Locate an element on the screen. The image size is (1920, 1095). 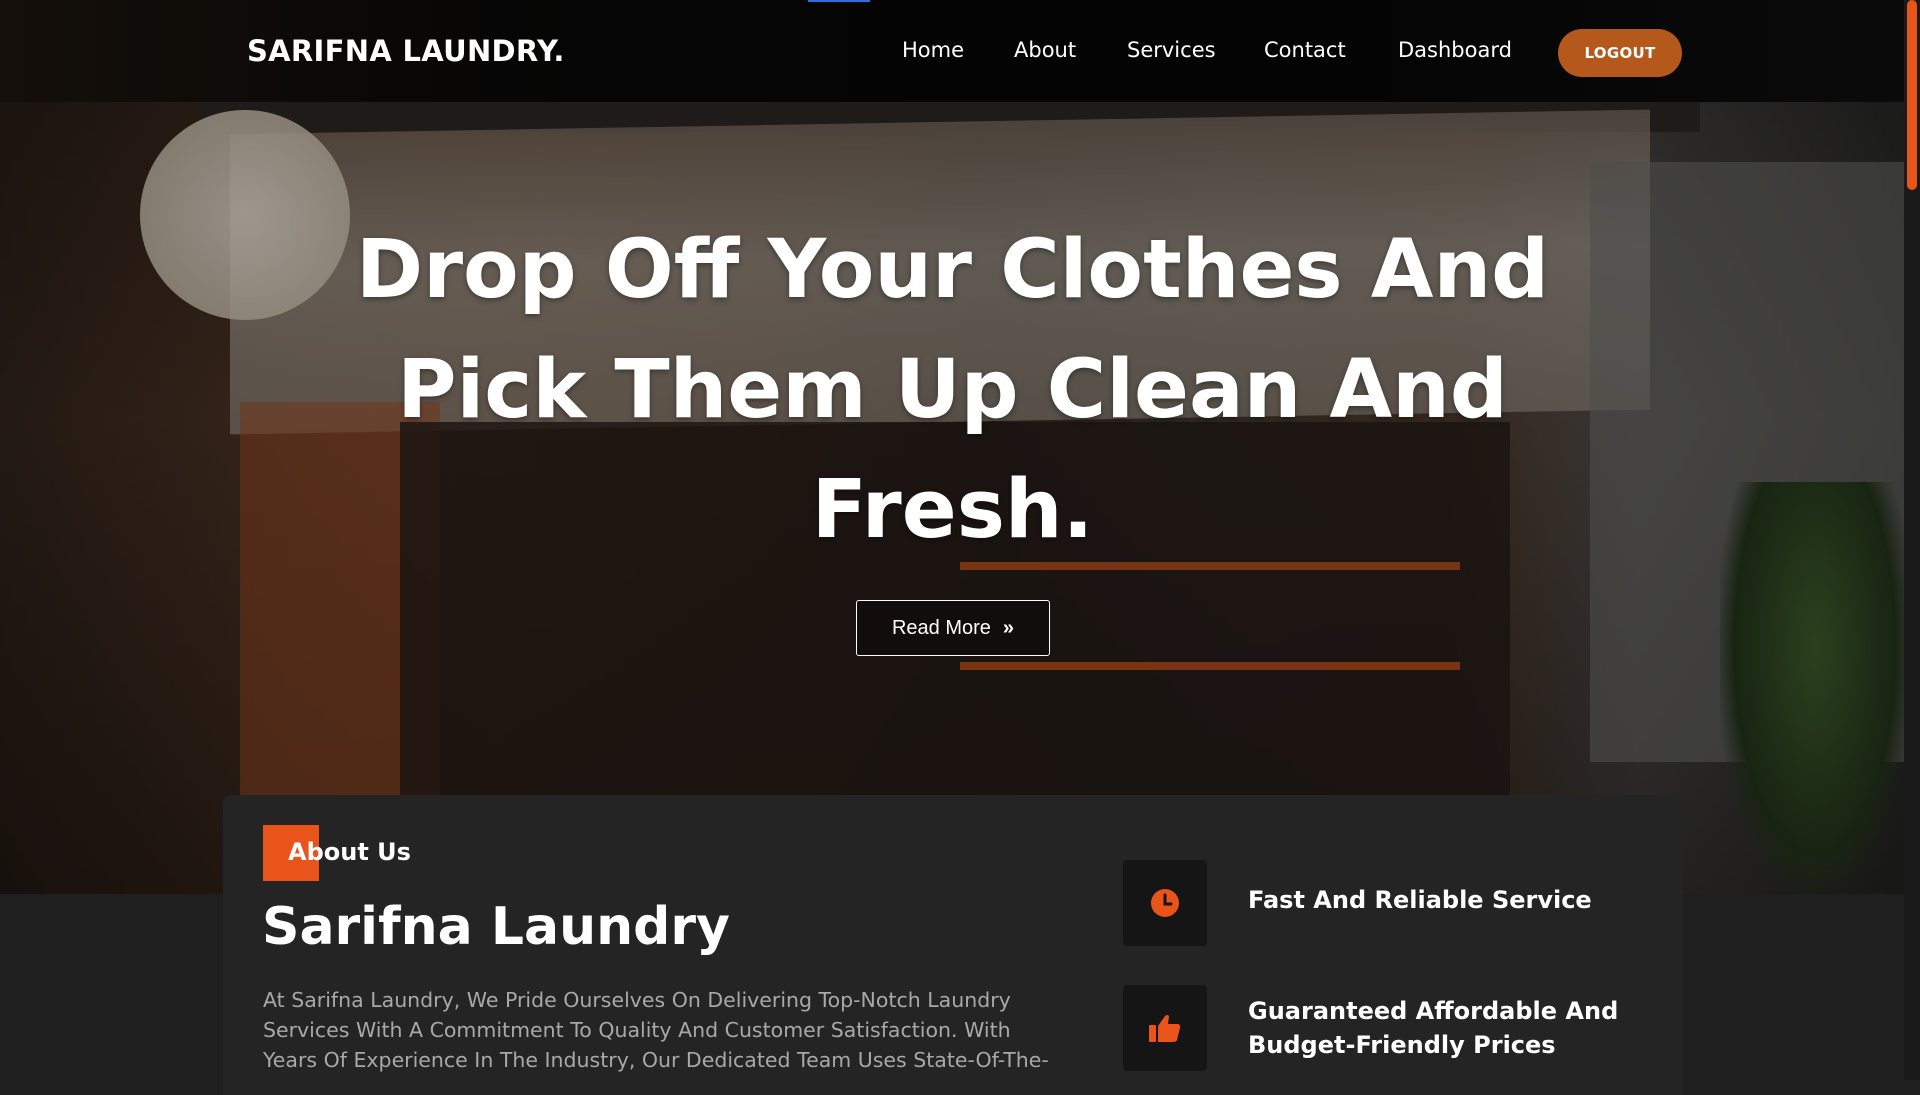
read-more-button: Read More » is located at coordinates (953, 628).